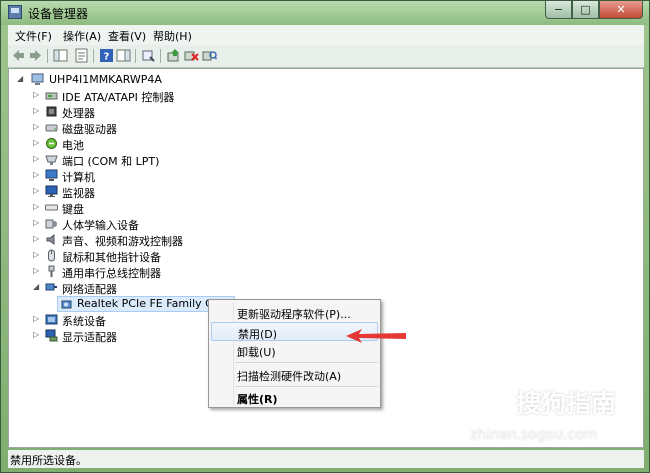  What do you see at coordinates (51, 335) in the screenshot?
I see `display-adapter-icon` at bounding box center [51, 335].